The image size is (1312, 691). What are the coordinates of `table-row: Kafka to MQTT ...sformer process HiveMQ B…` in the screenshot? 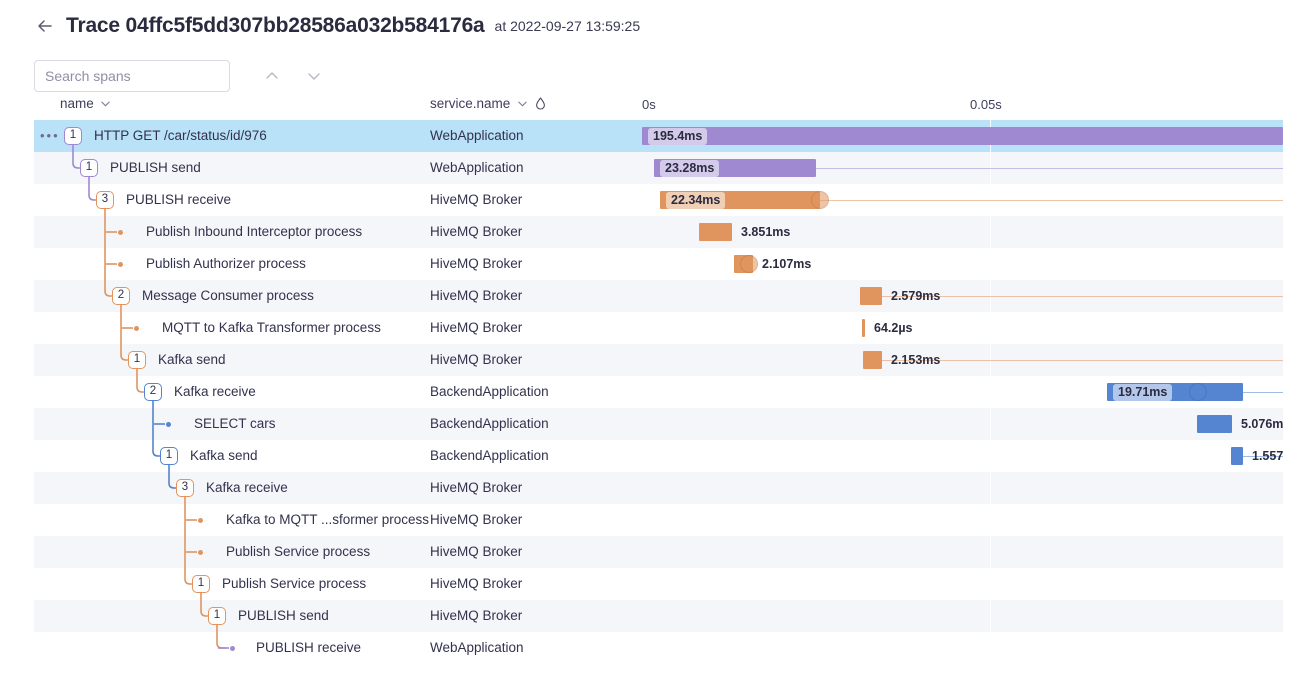 It's located at (658, 520).